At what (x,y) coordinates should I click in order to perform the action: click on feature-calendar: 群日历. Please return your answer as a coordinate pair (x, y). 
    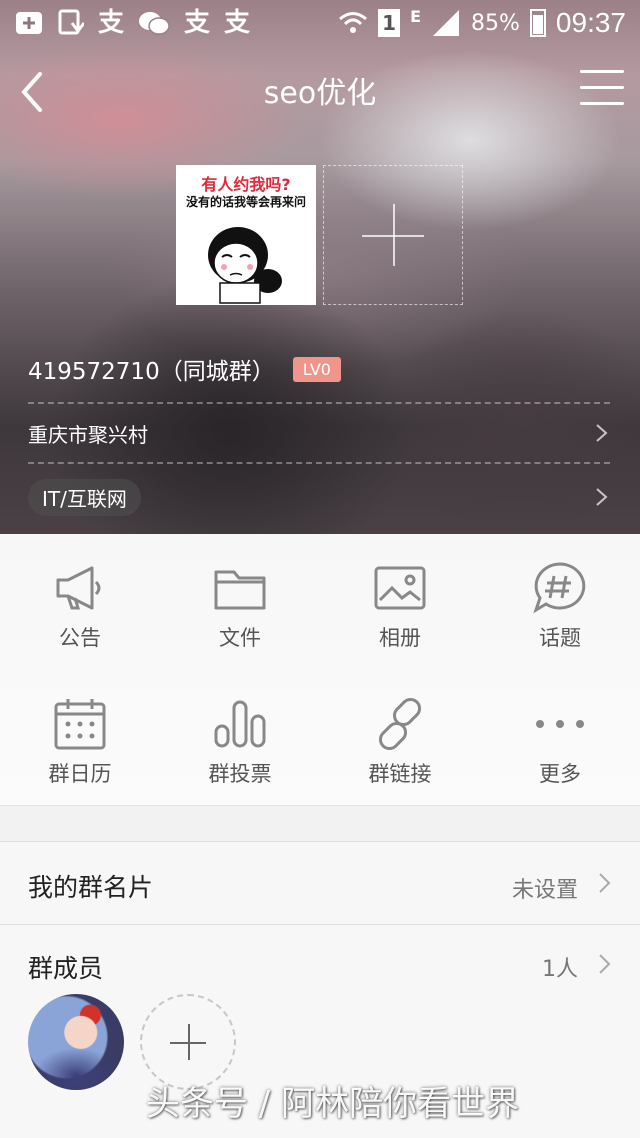
    Looking at the image, I should click on (80, 738).